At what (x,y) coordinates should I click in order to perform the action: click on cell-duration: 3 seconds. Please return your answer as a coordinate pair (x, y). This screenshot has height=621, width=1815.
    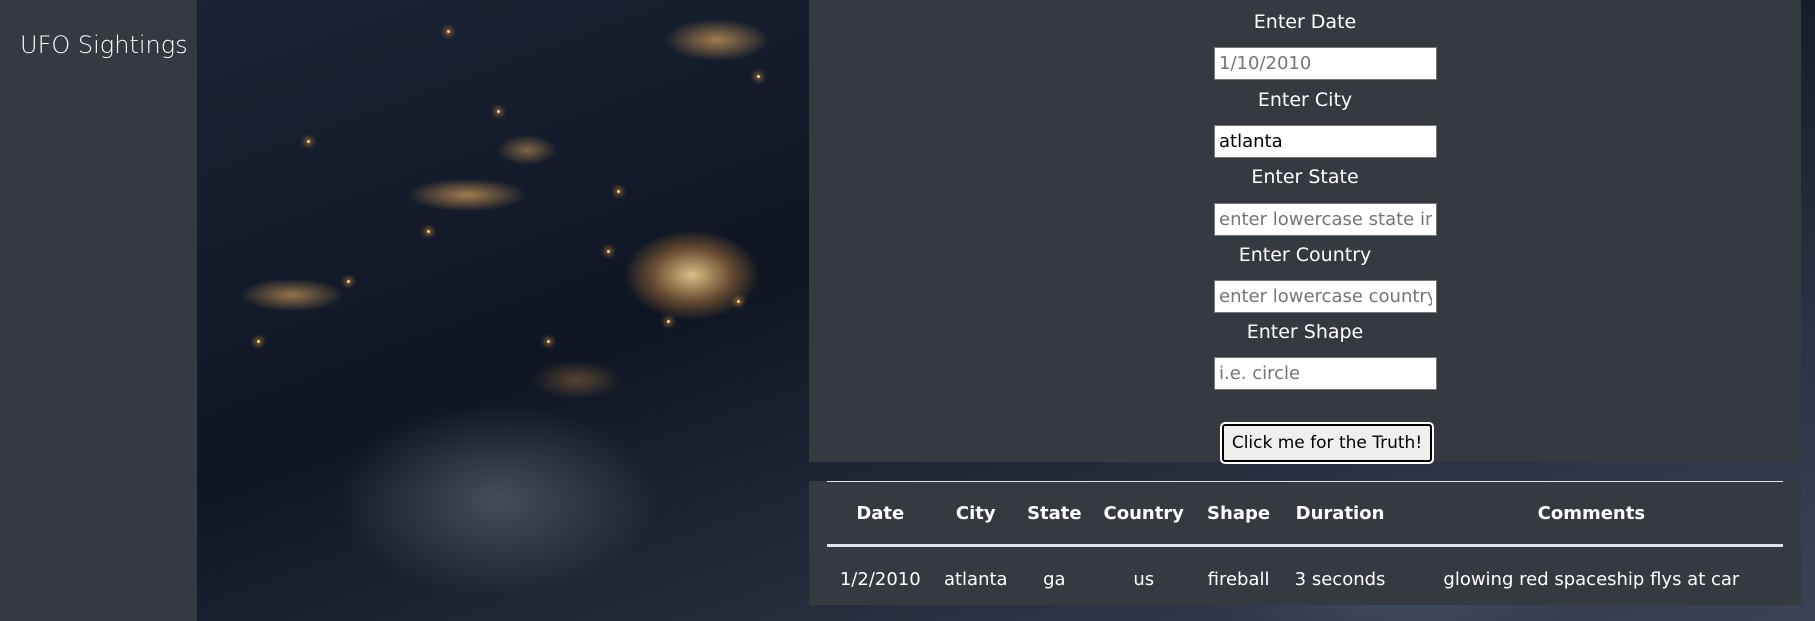
    Looking at the image, I should click on (1340, 579).